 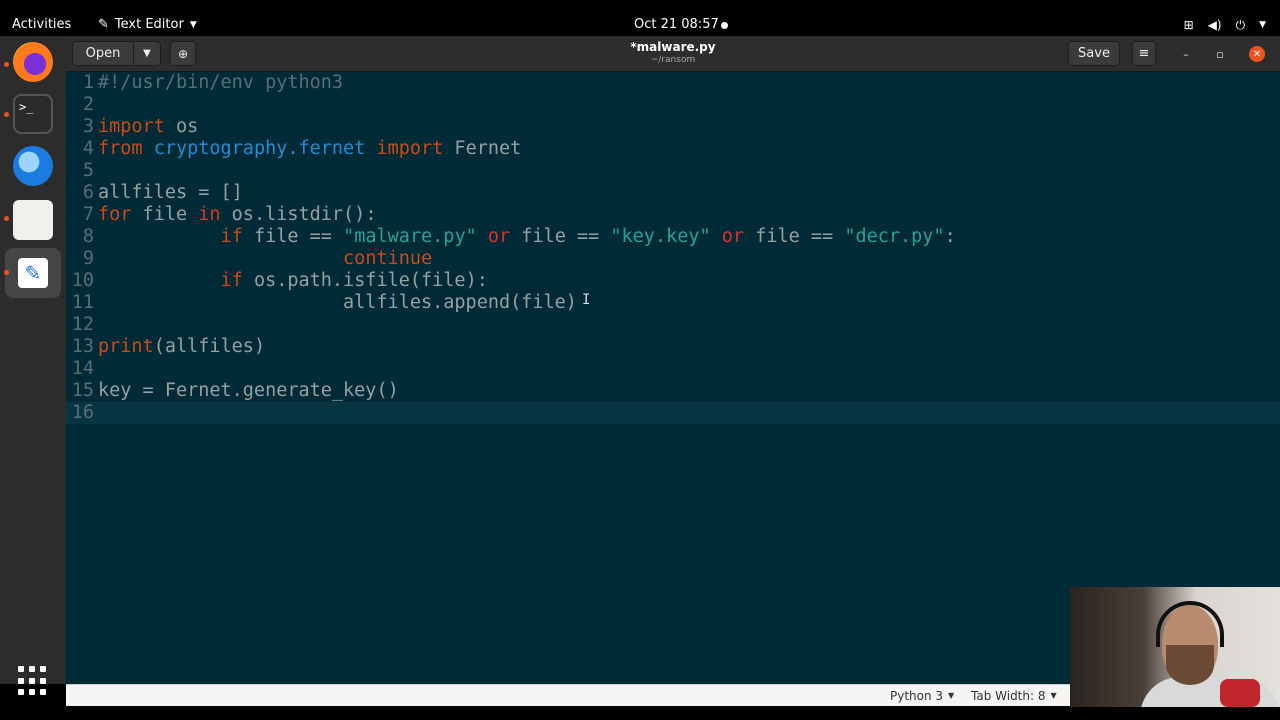 I want to click on line-number: 12, so click(x=82, y=324).